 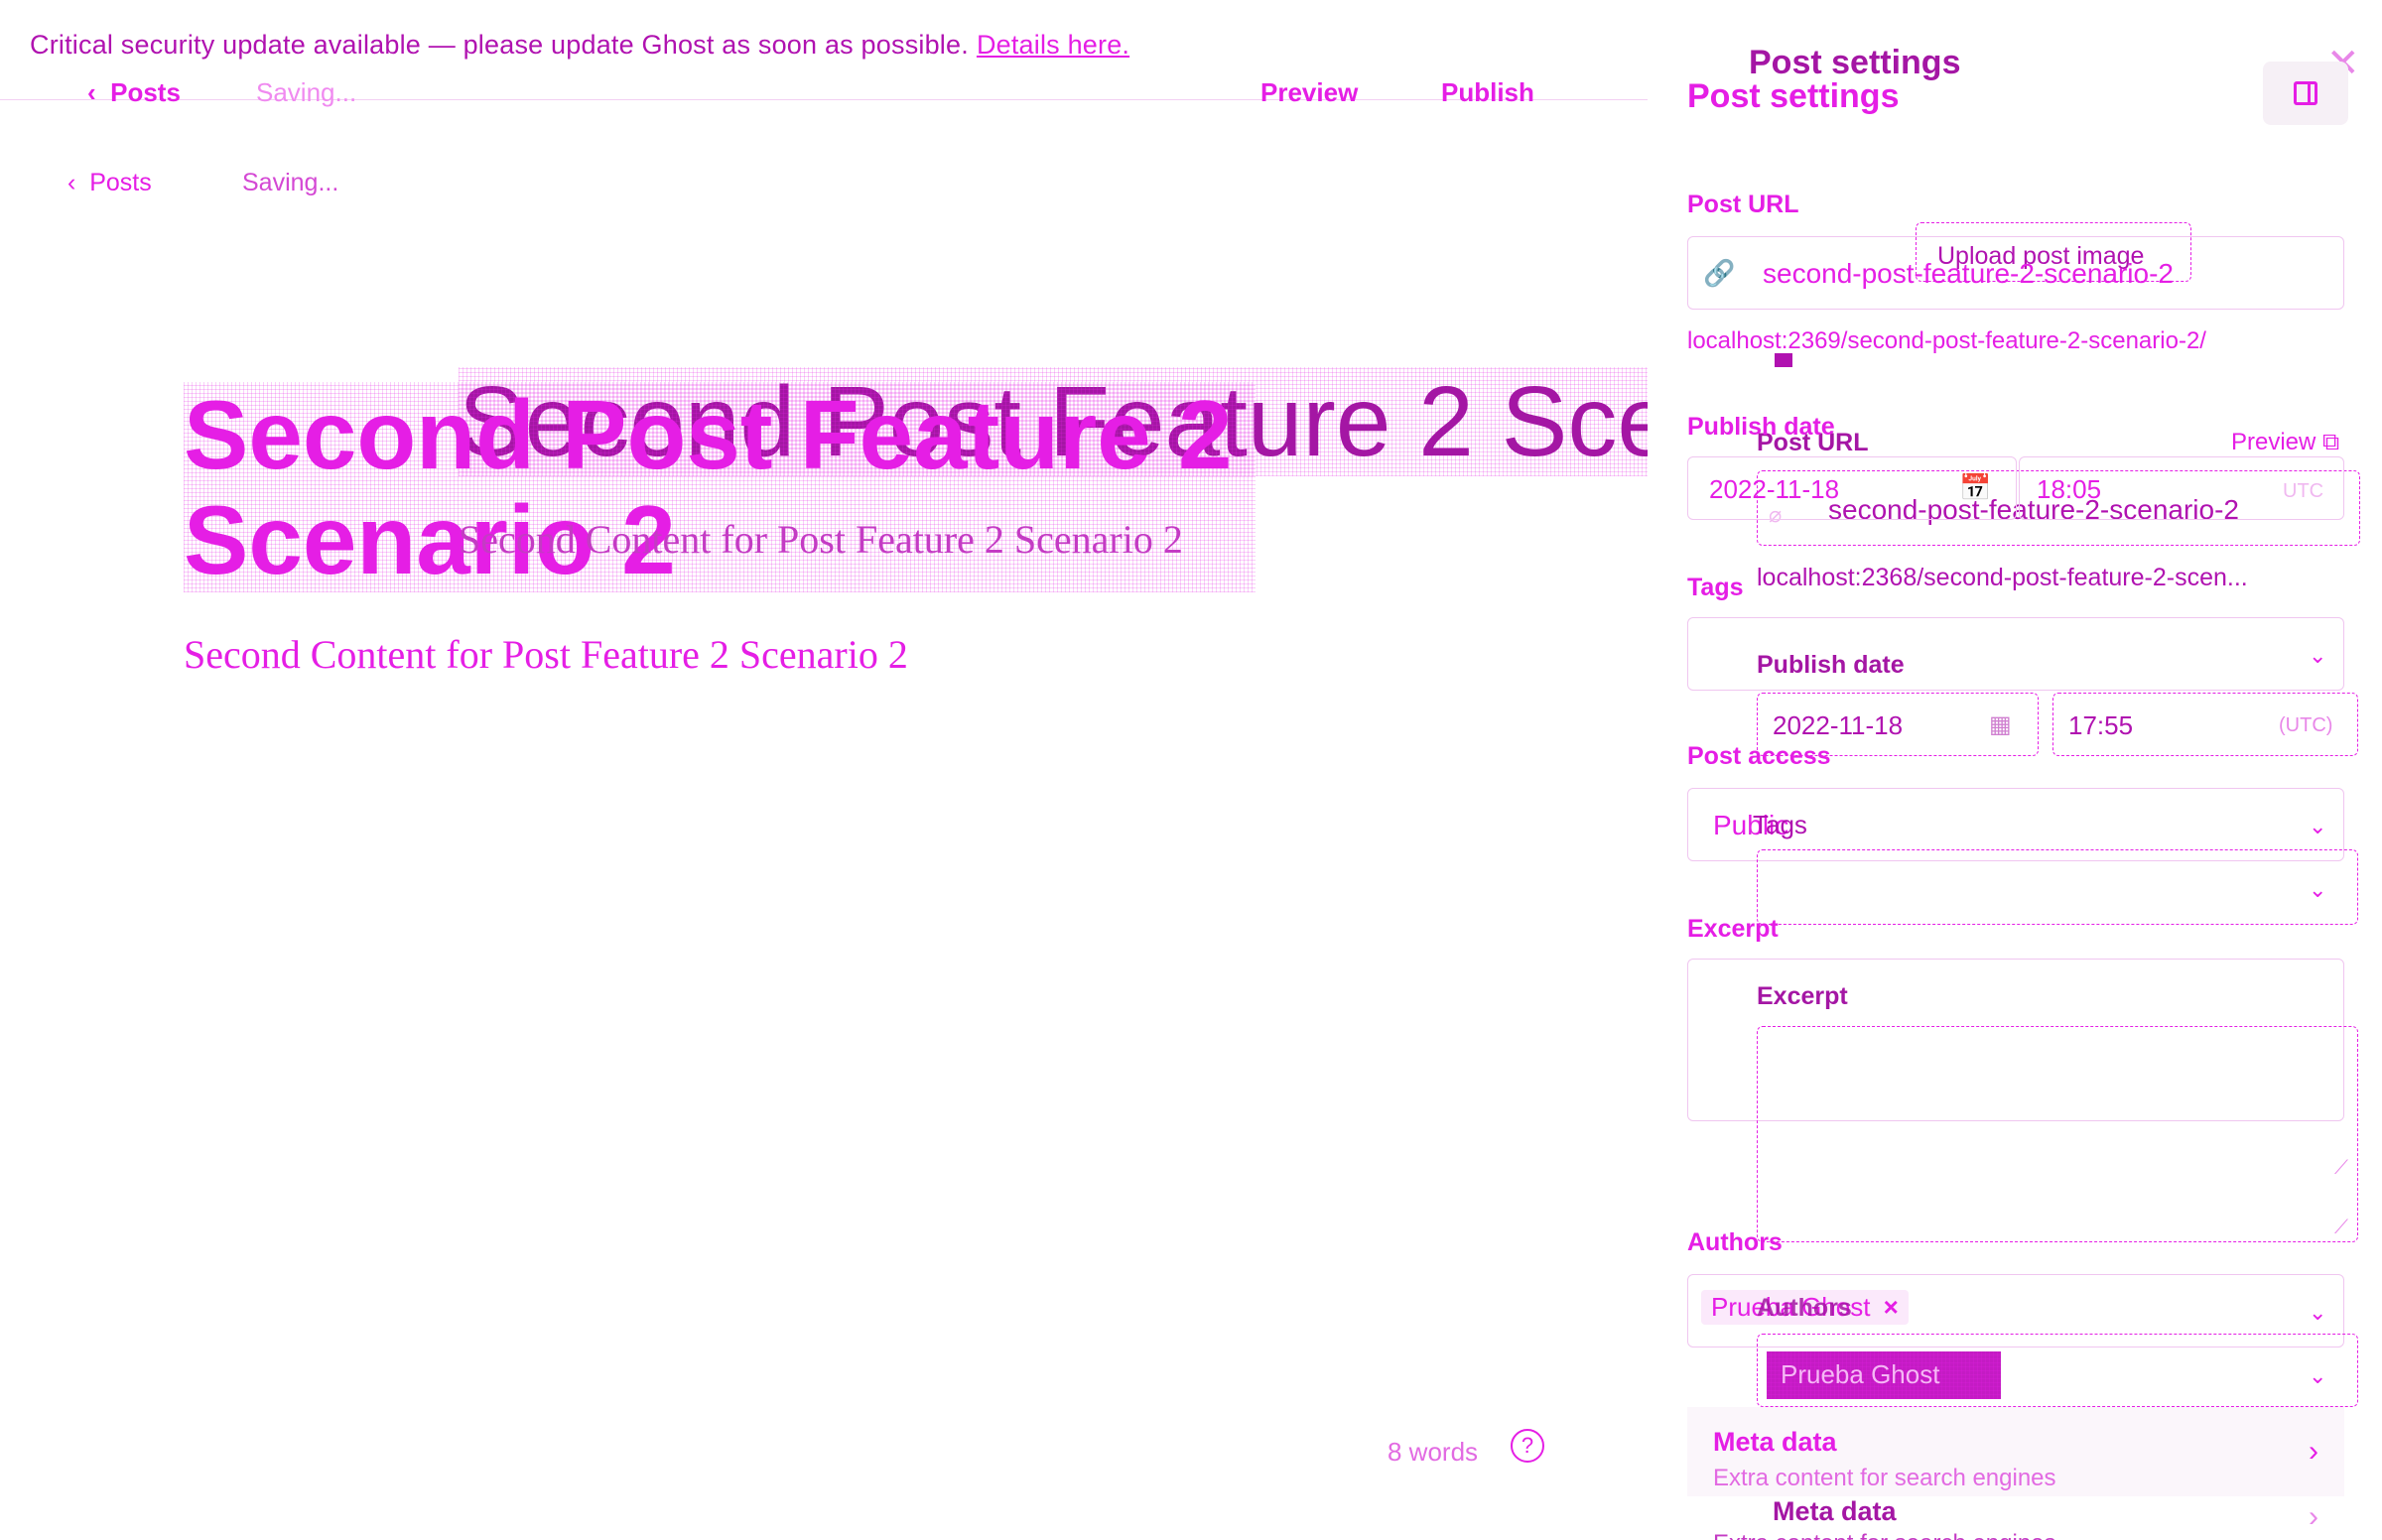 What do you see at coordinates (1733, 929) in the screenshot?
I see `excerpt-label: Excerpt` at bounding box center [1733, 929].